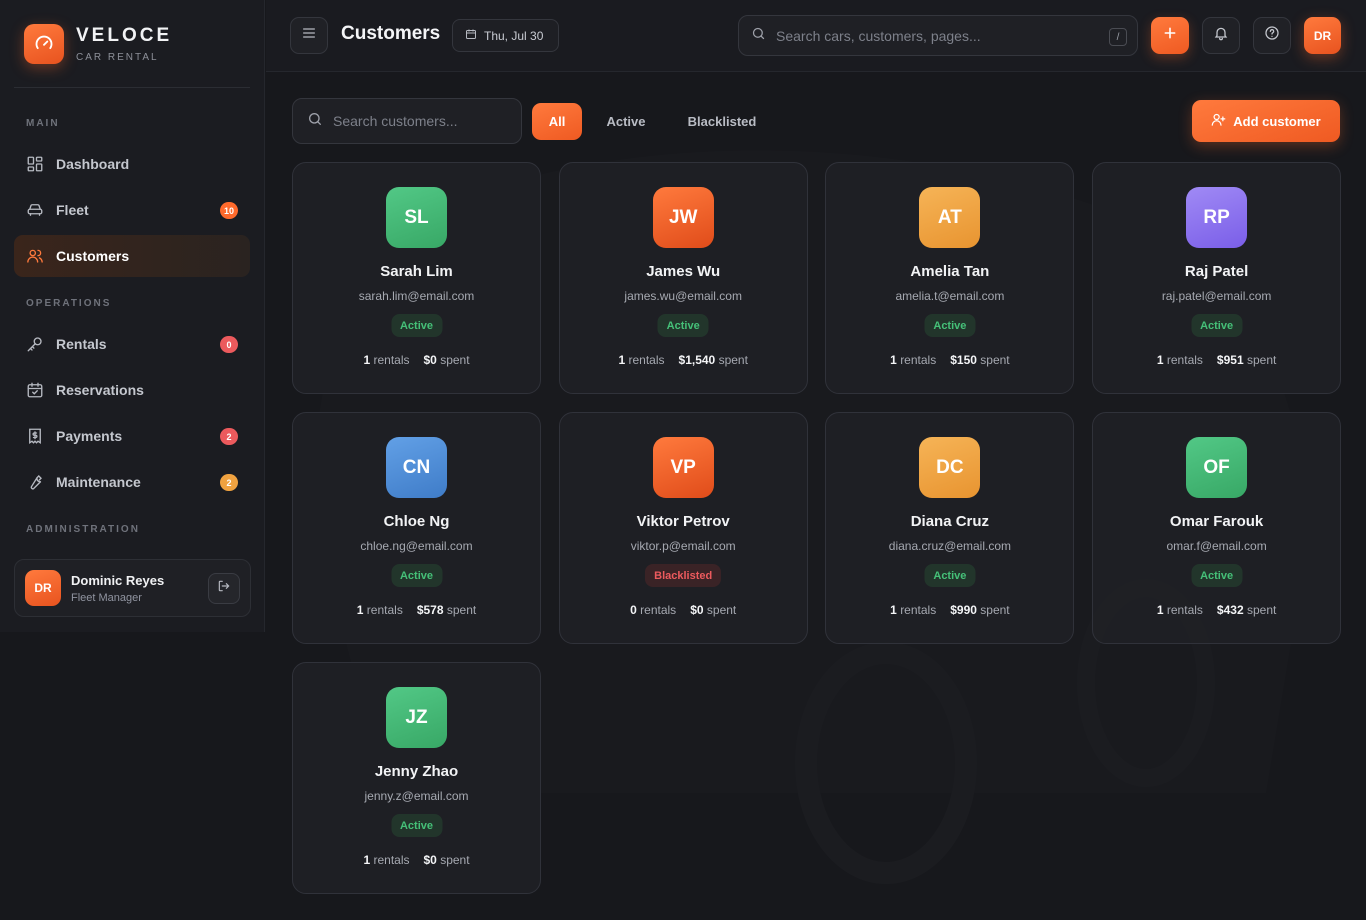  I want to click on bell-icon, so click(1221, 35).